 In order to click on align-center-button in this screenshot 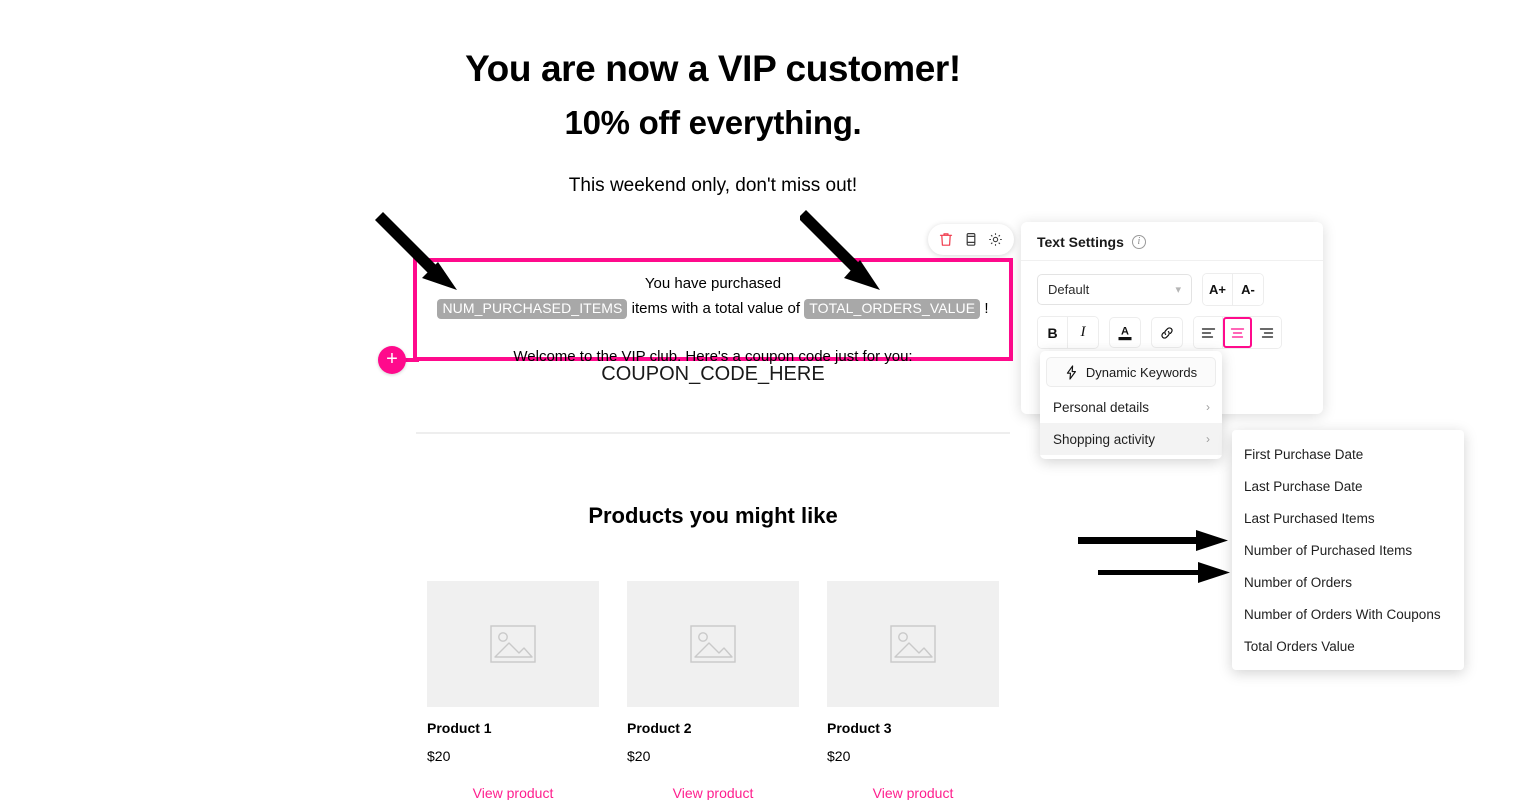, I will do `click(1237, 332)`.